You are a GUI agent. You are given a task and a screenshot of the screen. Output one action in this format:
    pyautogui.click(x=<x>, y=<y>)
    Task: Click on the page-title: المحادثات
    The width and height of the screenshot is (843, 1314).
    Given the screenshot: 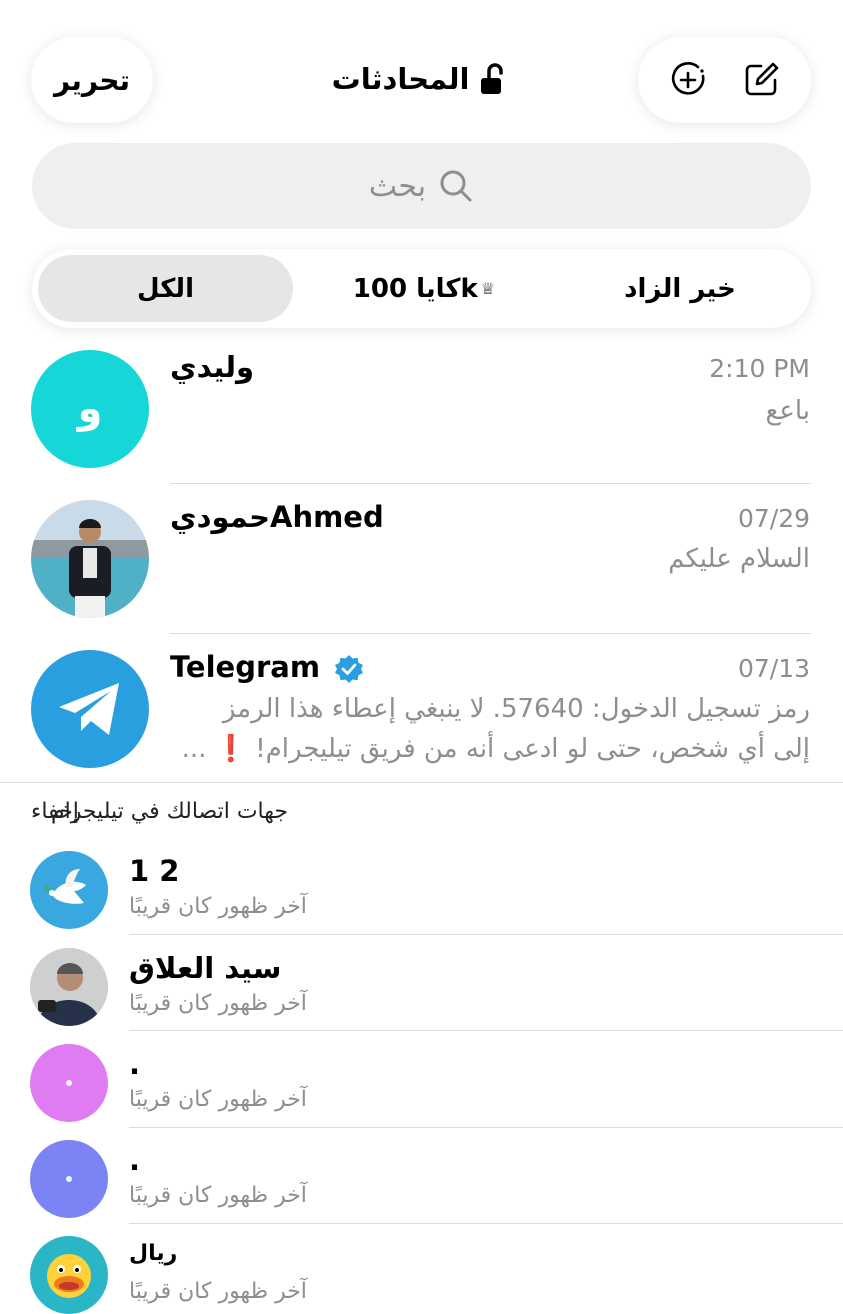 What is the action you would take?
    pyautogui.click(x=400, y=79)
    